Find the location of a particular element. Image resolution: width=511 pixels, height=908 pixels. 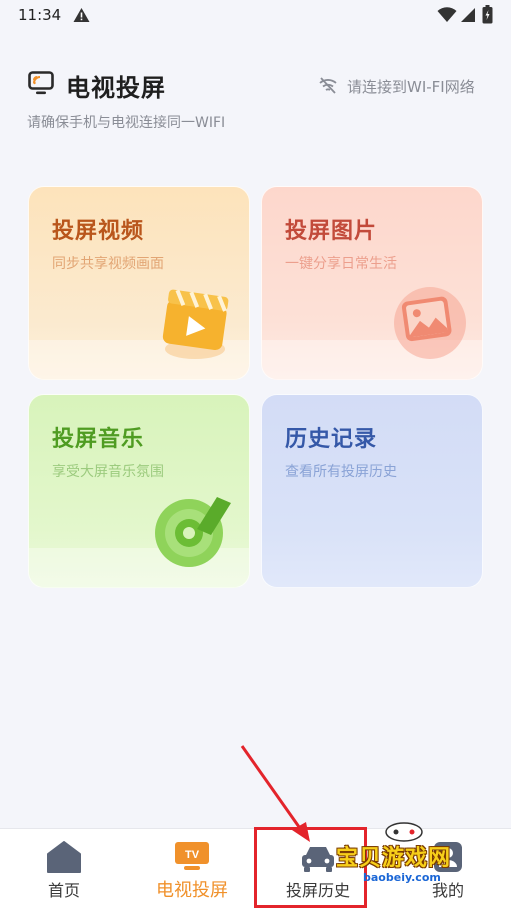

card-cast-video: 投屏视频 同步共享视频画面 is located at coordinates (139, 283).